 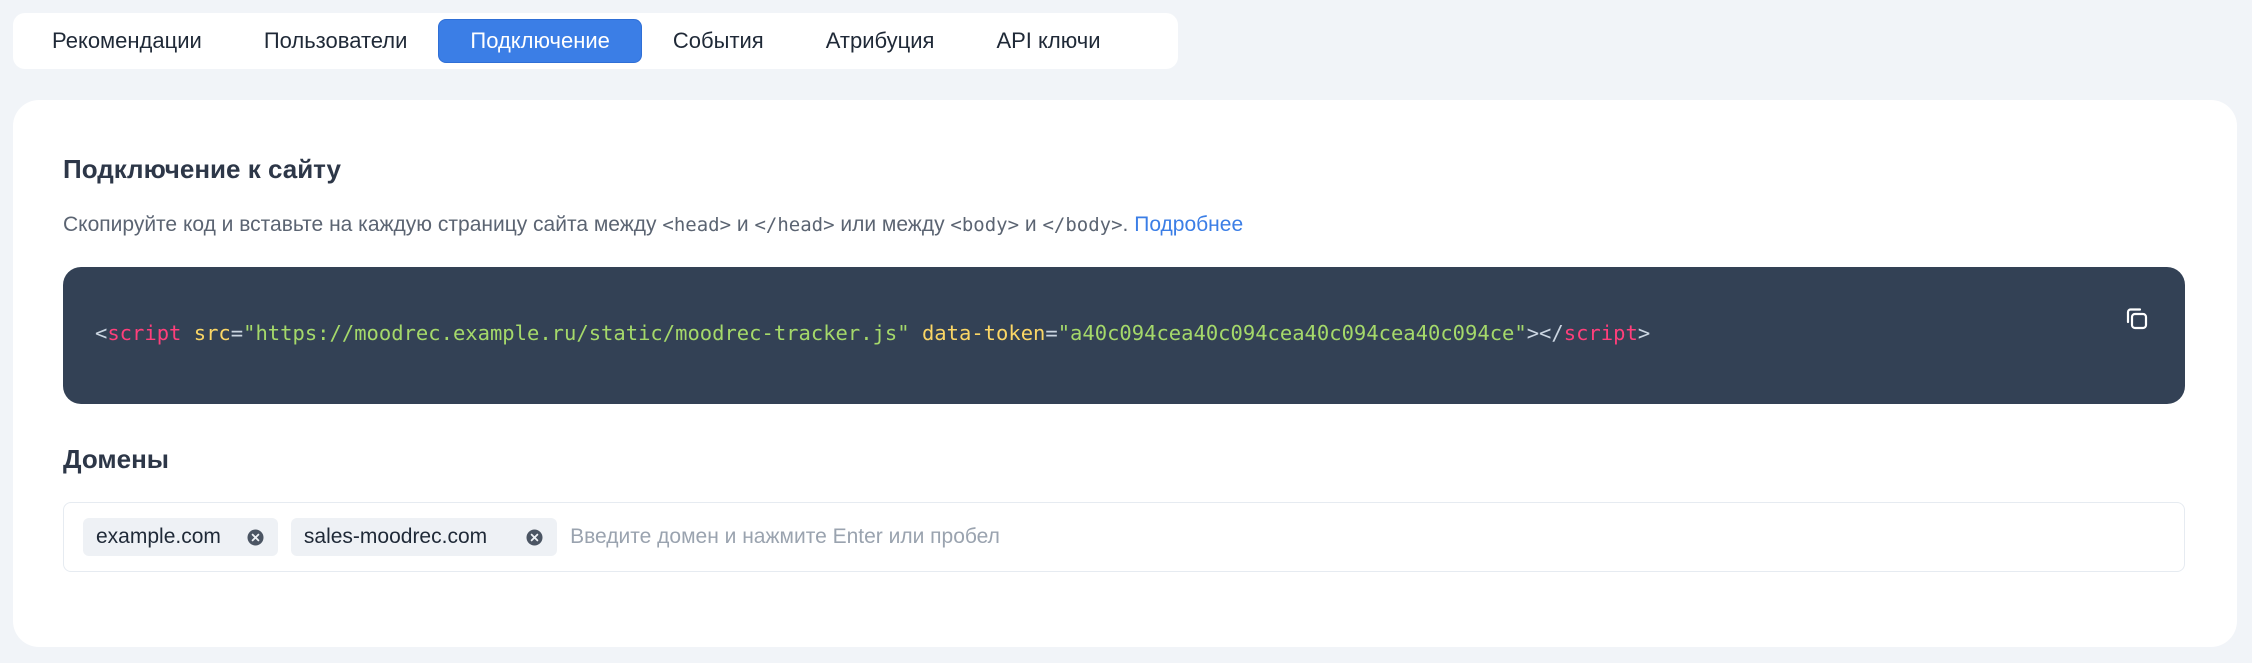 I want to click on code-punct: >, so click(x=1644, y=333).